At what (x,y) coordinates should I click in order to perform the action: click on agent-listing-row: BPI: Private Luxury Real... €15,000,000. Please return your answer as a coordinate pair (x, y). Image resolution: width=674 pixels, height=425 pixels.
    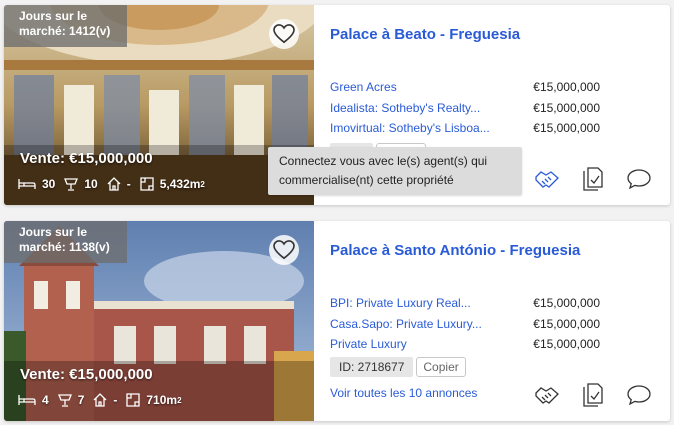
    Looking at the image, I should click on (465, 303).